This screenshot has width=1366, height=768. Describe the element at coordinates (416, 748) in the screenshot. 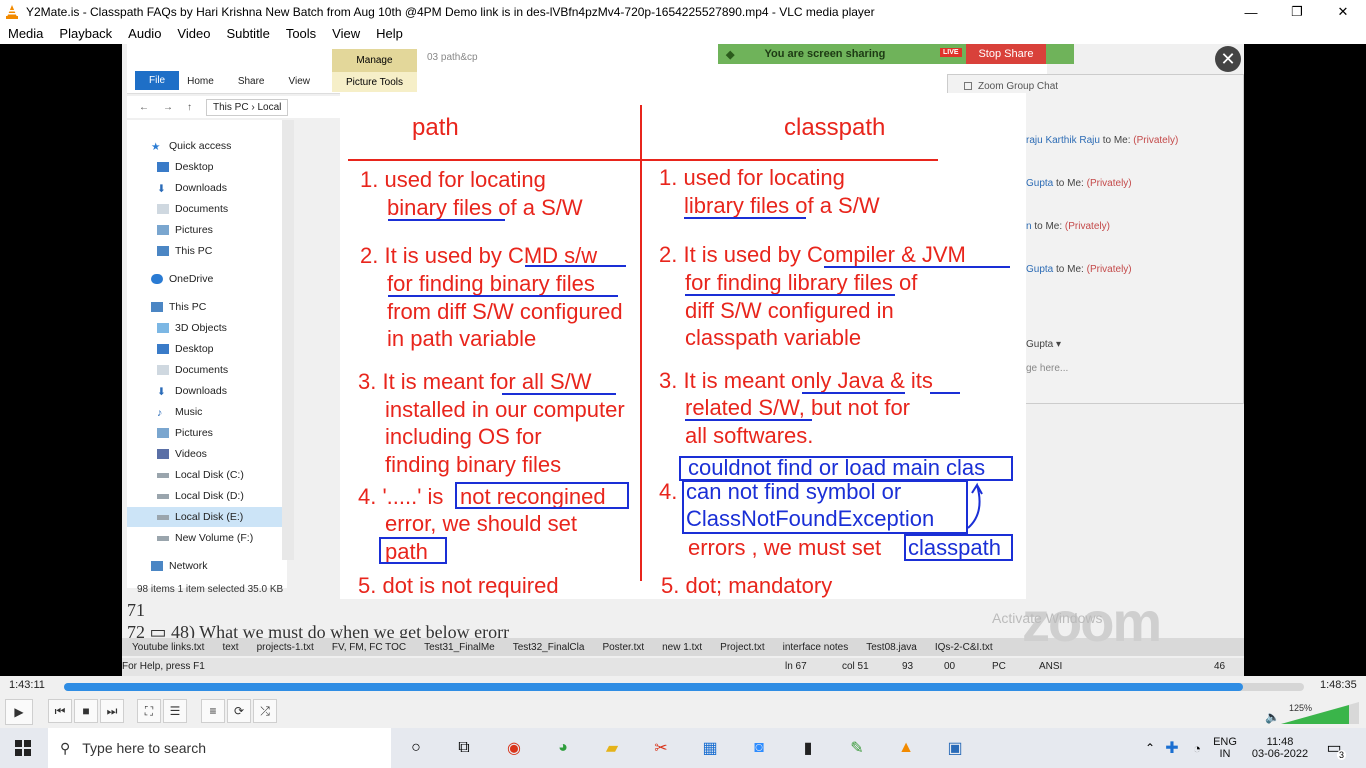

I see `cortana-icon: ○` at that location.